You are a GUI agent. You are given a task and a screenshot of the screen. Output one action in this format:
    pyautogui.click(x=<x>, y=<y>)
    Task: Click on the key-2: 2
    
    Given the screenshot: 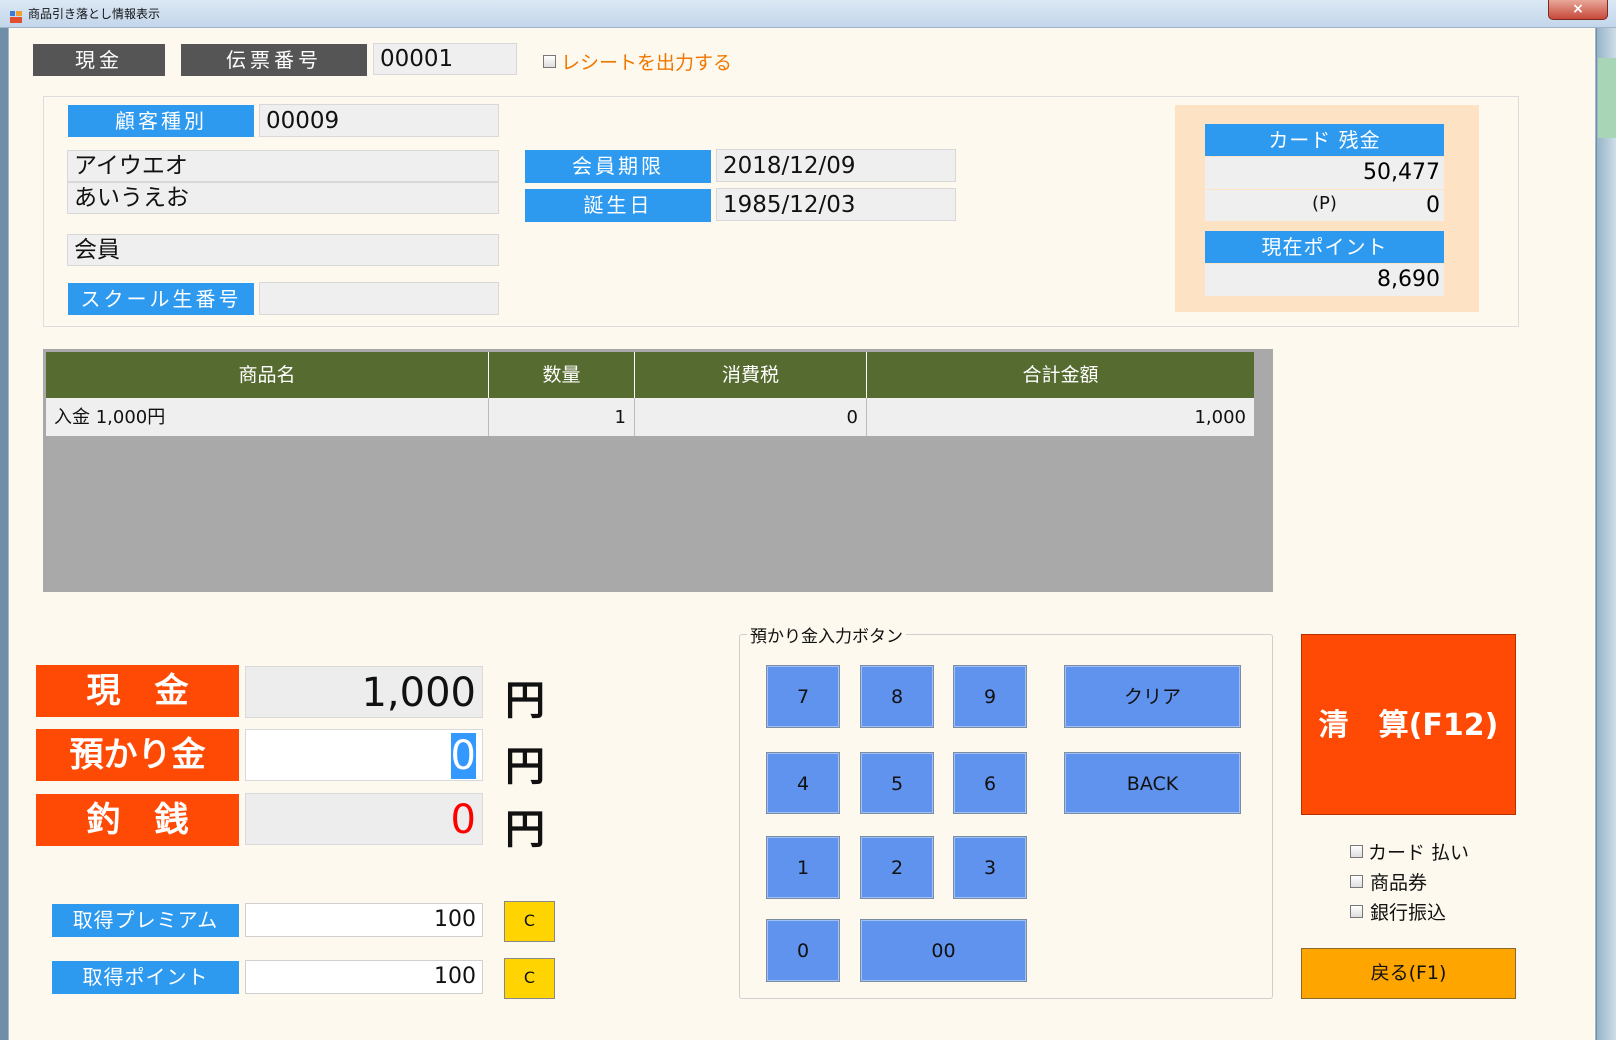 What is the action you would take?
    pyautogui.click(x=897, y=867)
    